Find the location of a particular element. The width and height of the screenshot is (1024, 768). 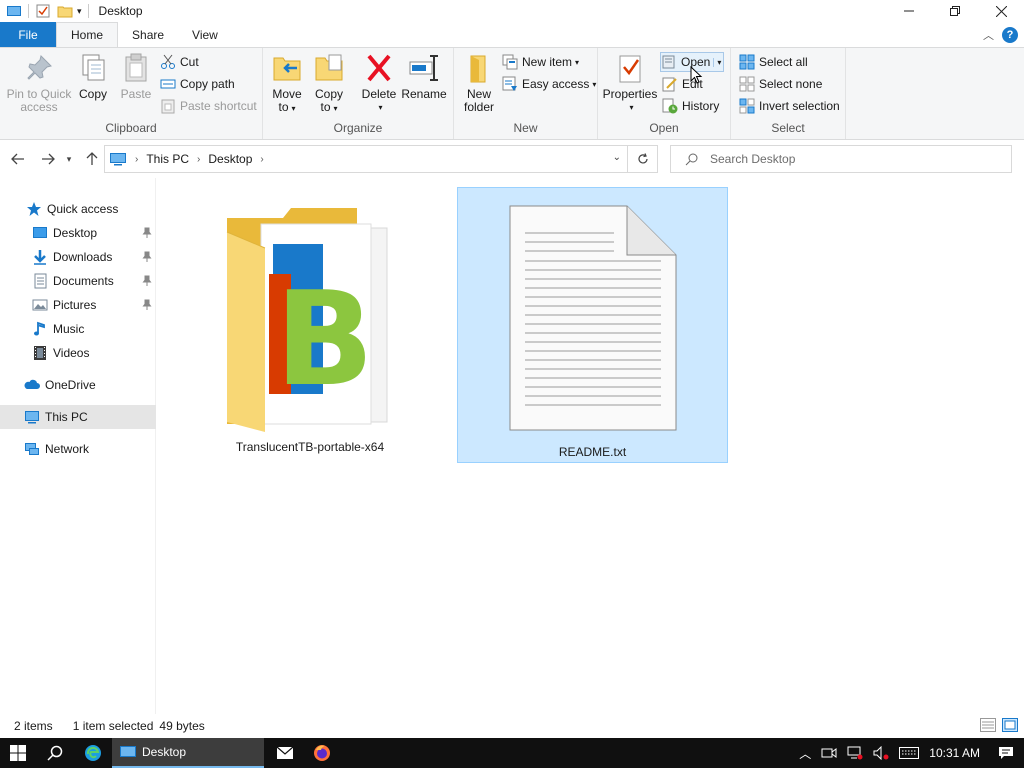

history-button: History is located at coordinates (690, 106).